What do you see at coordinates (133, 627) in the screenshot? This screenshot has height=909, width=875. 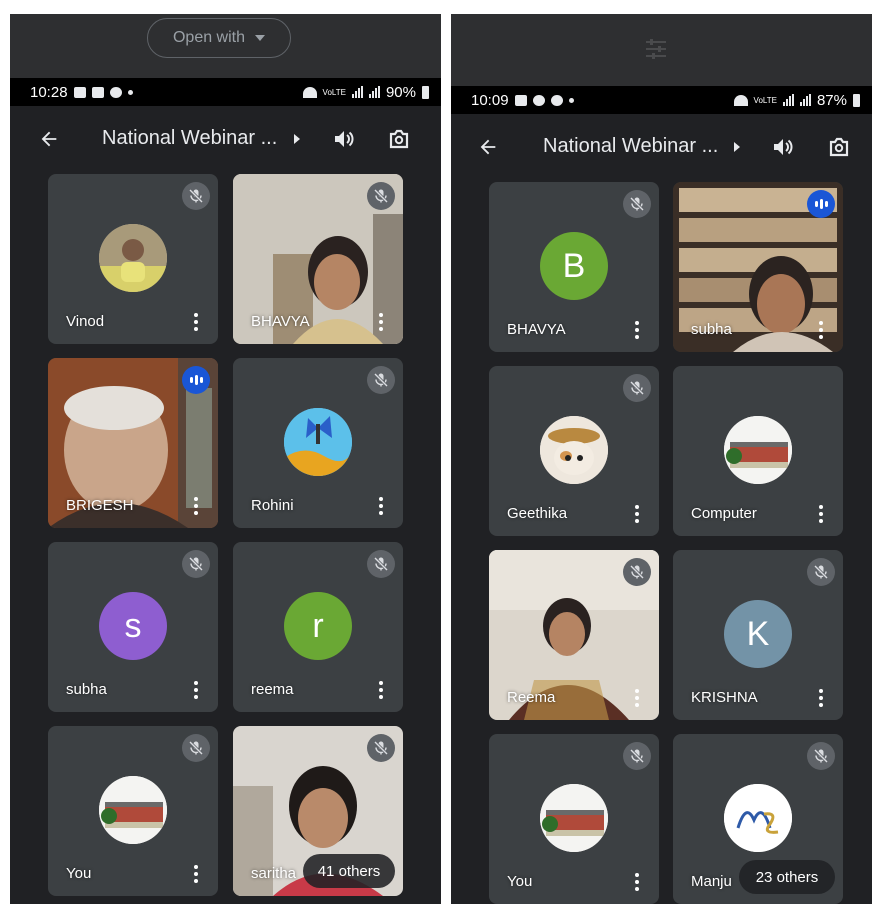 I see `participant-tile: s subha` at bounding box center [133, 627].